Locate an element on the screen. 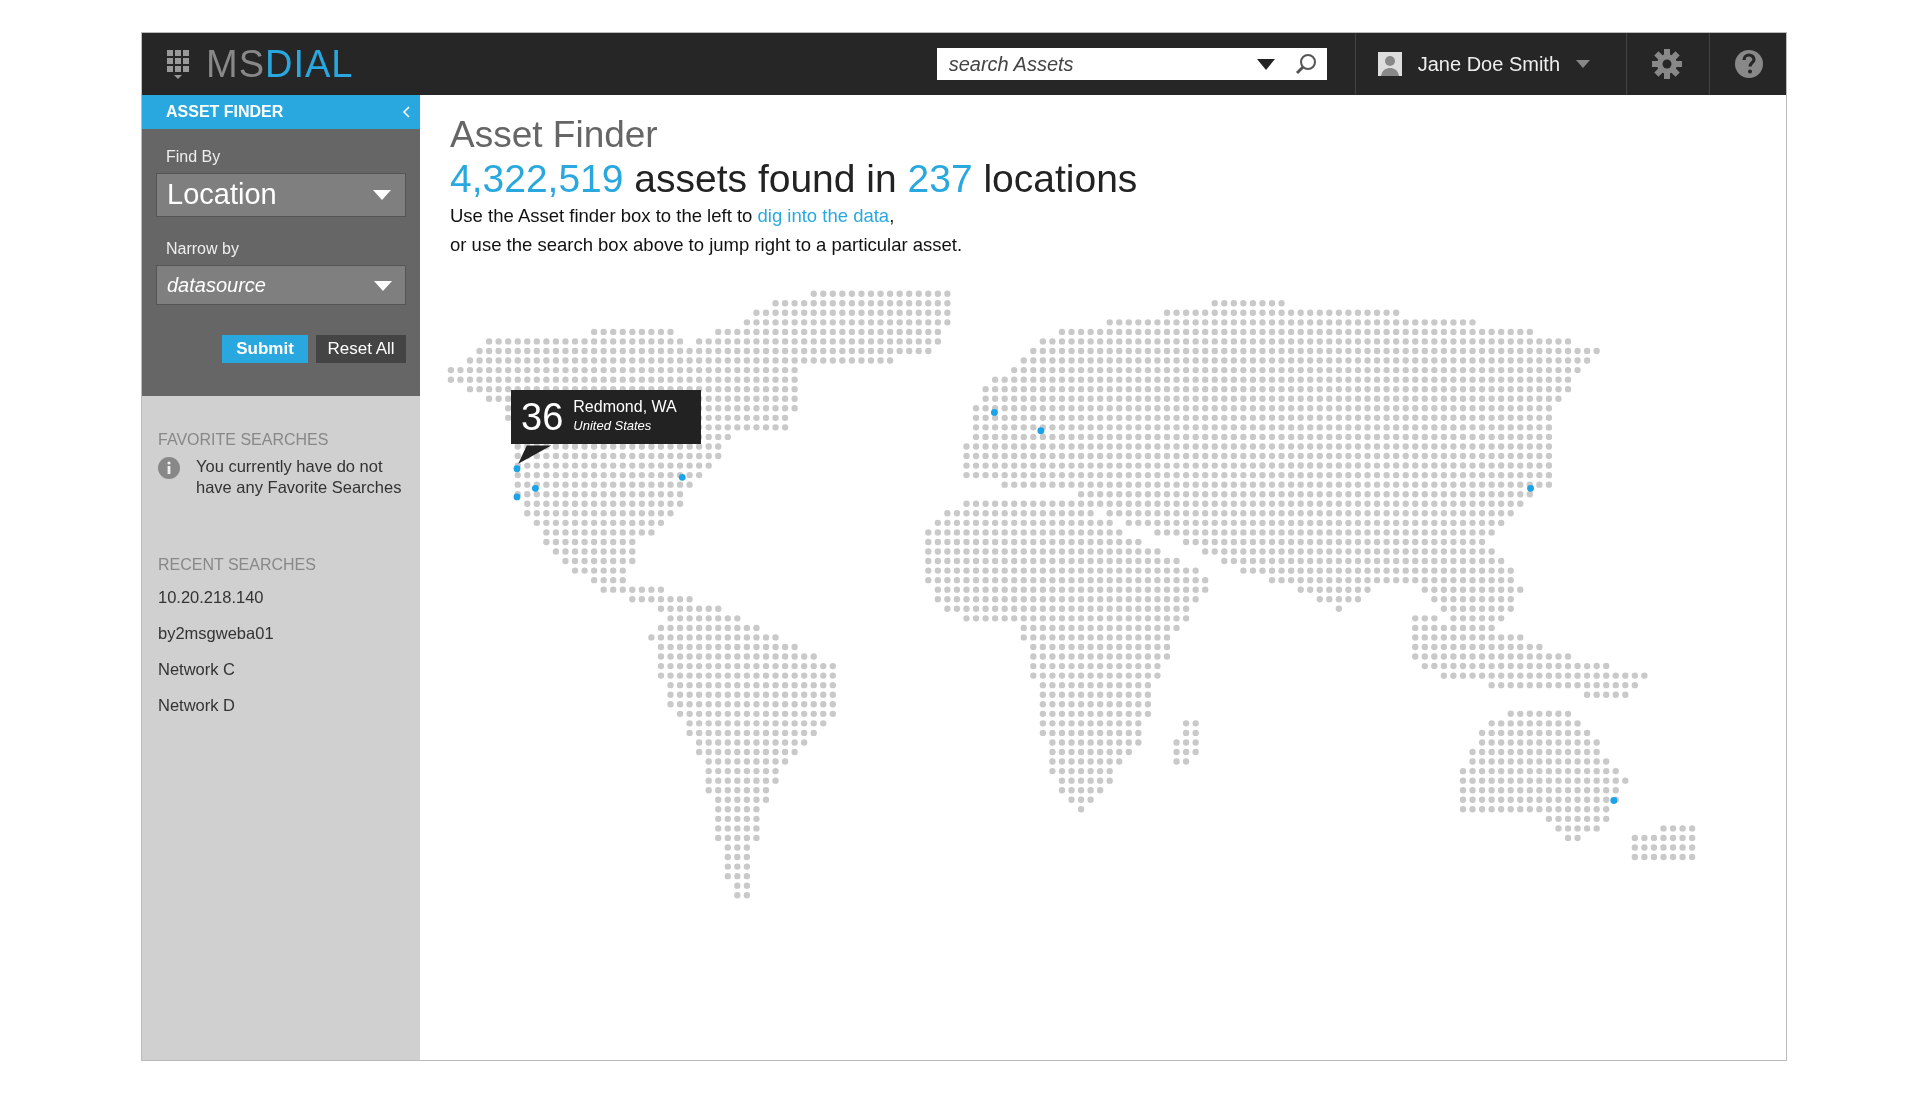  search-field: search Assets is located at coordinates (1131, 64).